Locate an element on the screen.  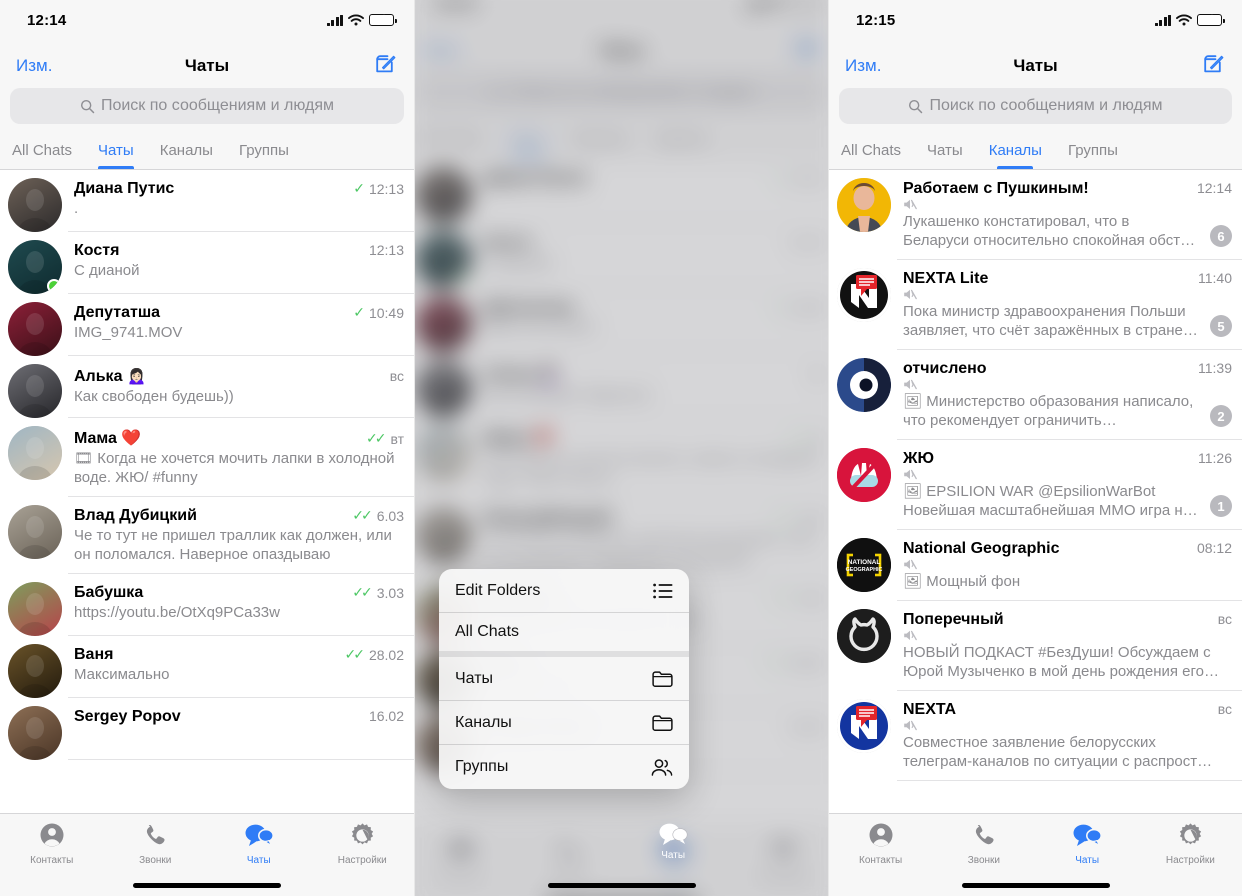
compose-icon is located at coordinates (1214, 64).